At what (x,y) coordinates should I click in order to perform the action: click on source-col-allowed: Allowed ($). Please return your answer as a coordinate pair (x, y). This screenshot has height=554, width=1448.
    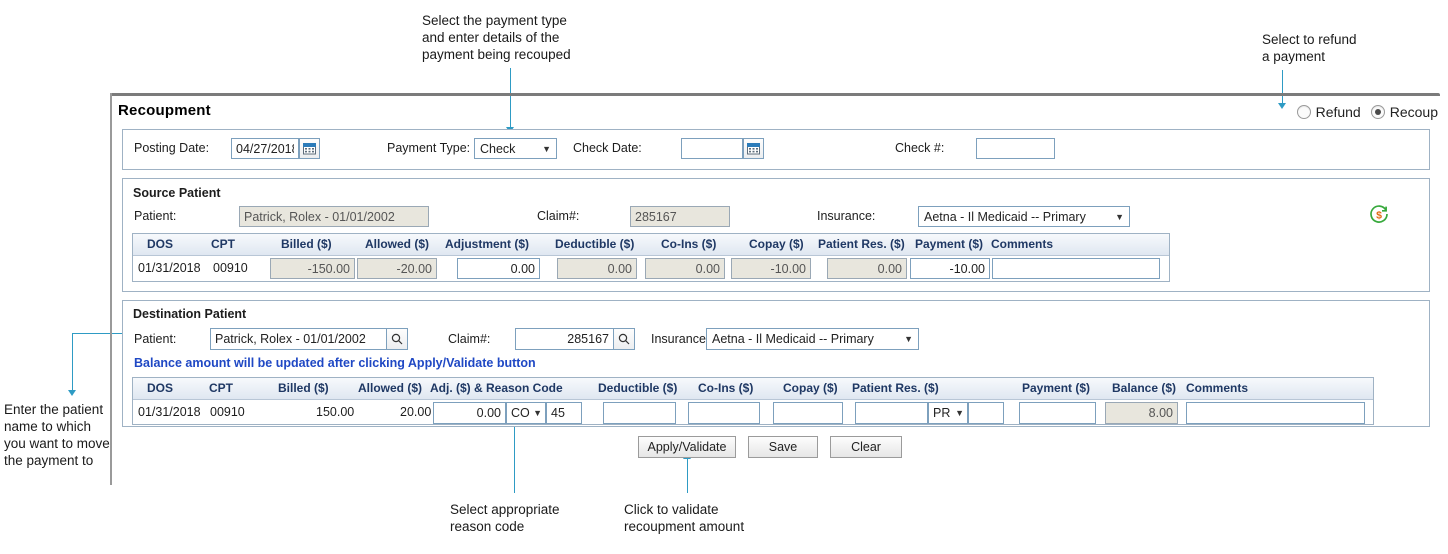
    Looking at the image, I should click on (397, 244).